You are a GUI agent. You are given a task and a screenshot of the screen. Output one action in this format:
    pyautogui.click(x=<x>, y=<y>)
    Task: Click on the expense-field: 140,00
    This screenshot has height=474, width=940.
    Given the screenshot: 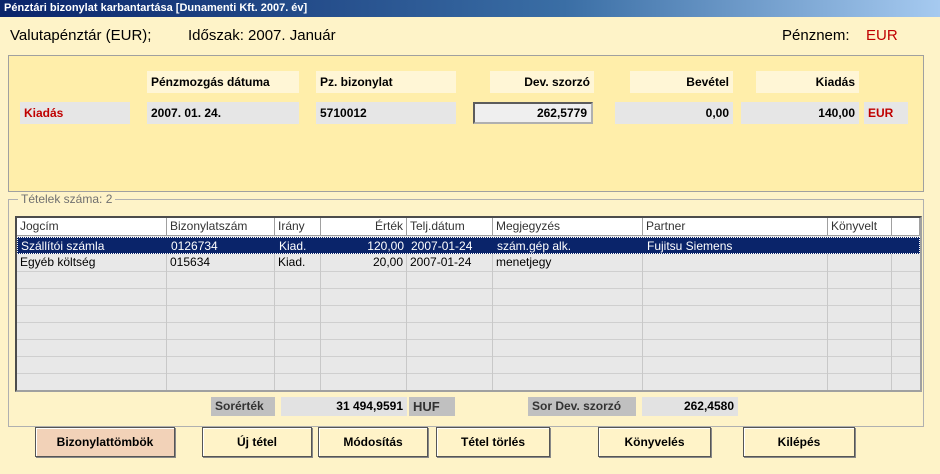 What is the action you would take?
    pyautogui.click(x=800, y=113)
    